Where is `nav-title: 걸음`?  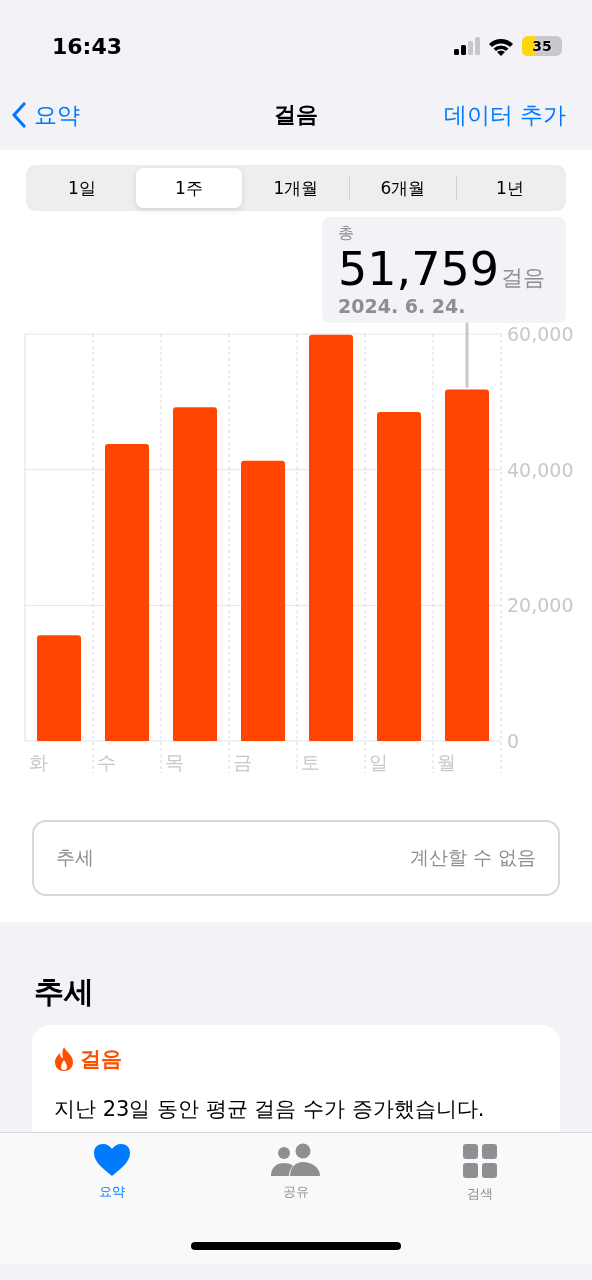 nav-title: 걸음 is located at coordinates (296, 114).